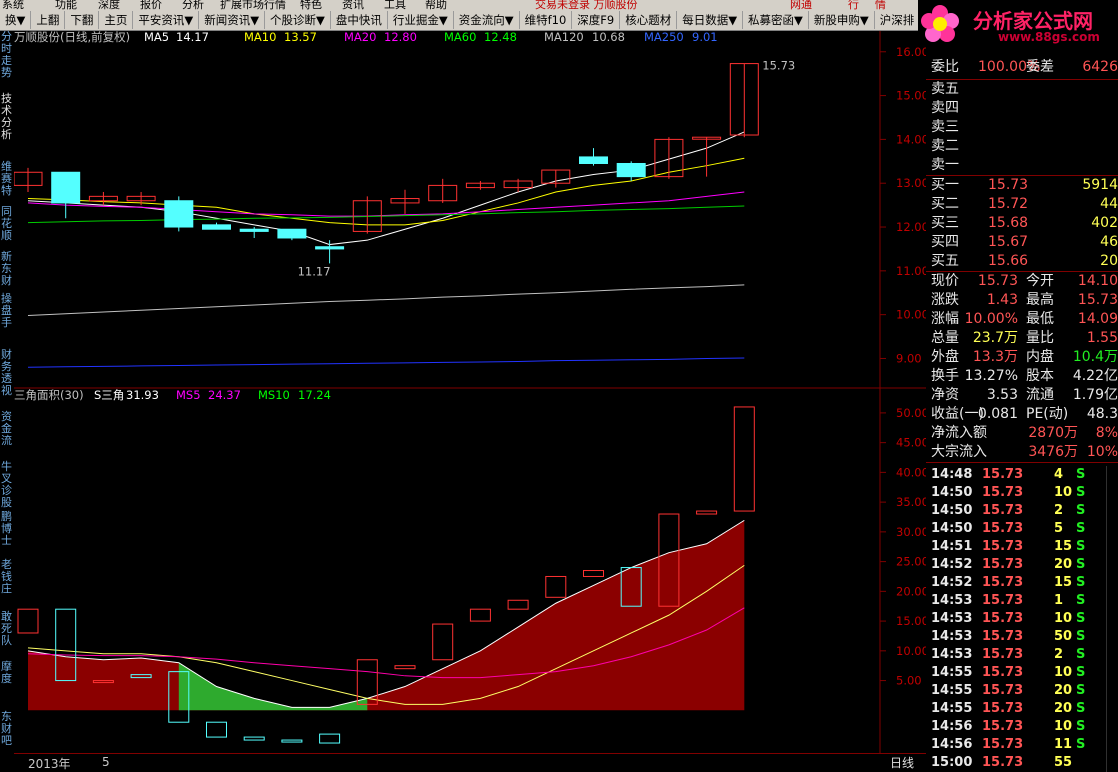  What do you see at coordinates (109, 5) in the screenshot?
I see `menu-item-depth: 深度` at bounding box center [109, 5].